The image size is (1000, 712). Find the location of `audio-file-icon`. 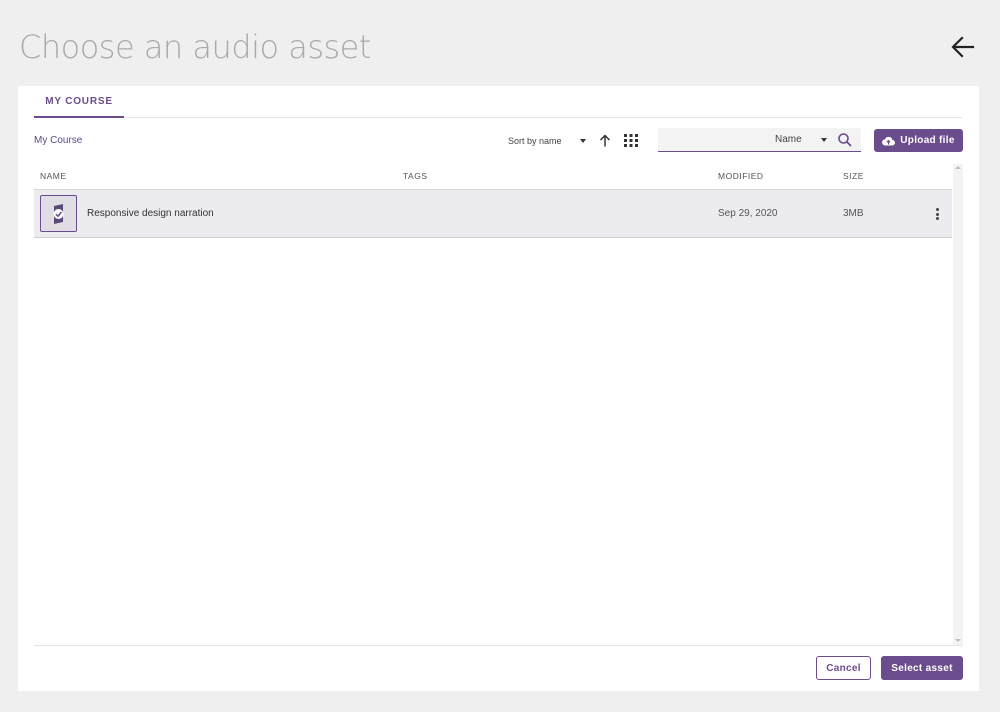

audio-file-icon is located at coordinates (58, 213).